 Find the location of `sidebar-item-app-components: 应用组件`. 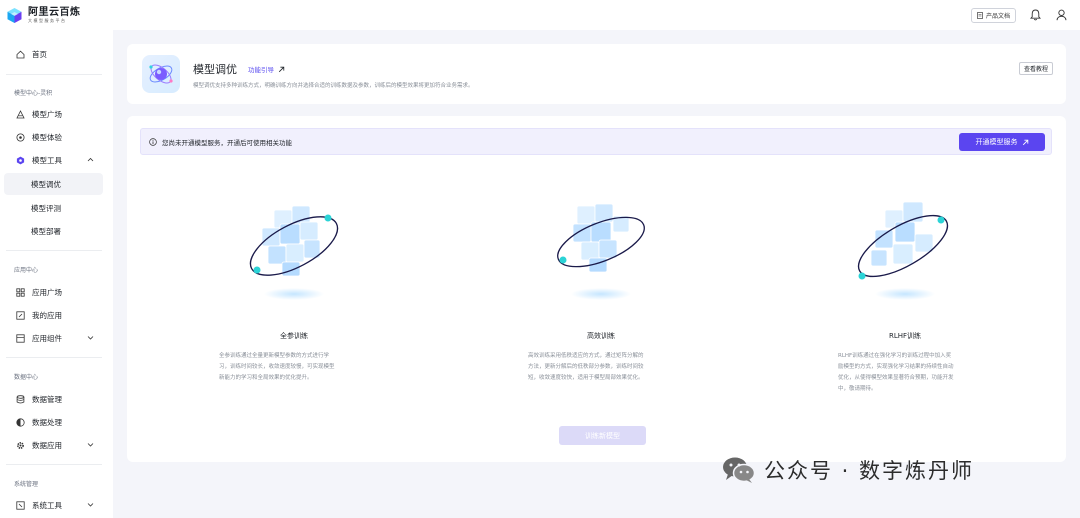

sidebar-item-app-components: 应用组件 is located at coordinates (53, 338).